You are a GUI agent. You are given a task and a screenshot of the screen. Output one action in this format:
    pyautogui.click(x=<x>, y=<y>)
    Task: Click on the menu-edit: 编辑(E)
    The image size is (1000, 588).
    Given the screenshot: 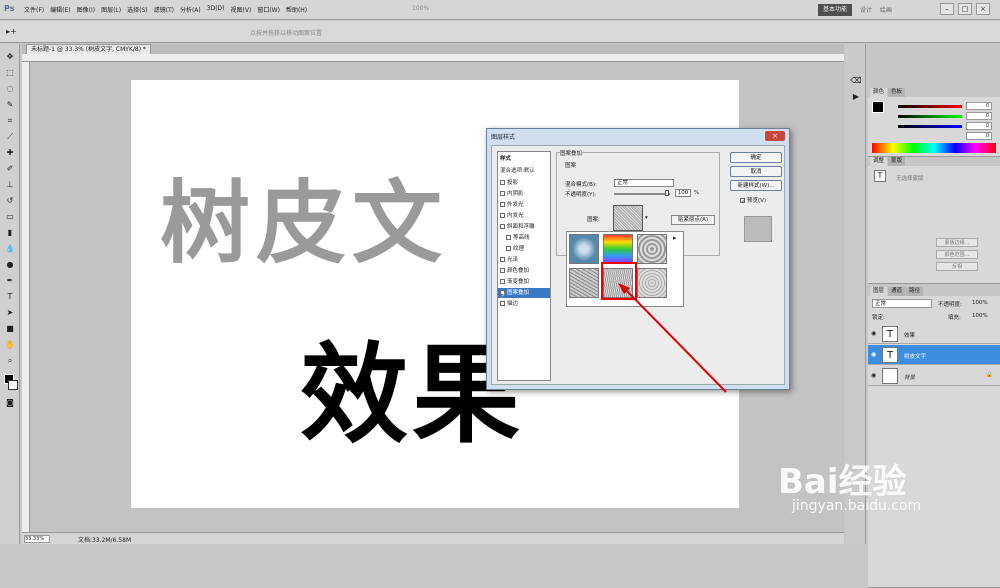 What is the action you would take?
    pyautogui.click(x=60, y=9)
    